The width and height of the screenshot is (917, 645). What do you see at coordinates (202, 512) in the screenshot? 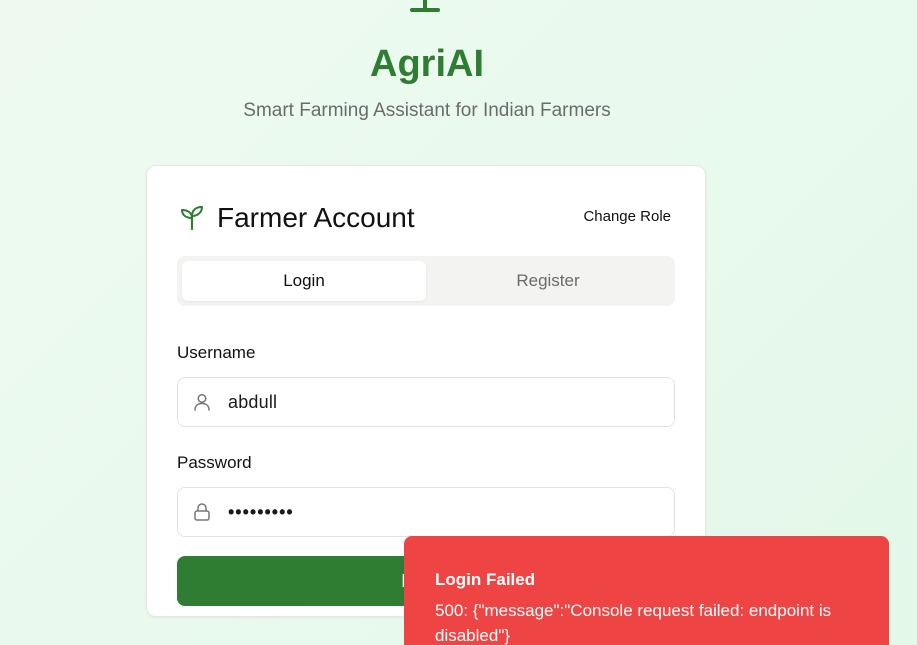
I see `lock-icon` at bounding box center [202, 512].